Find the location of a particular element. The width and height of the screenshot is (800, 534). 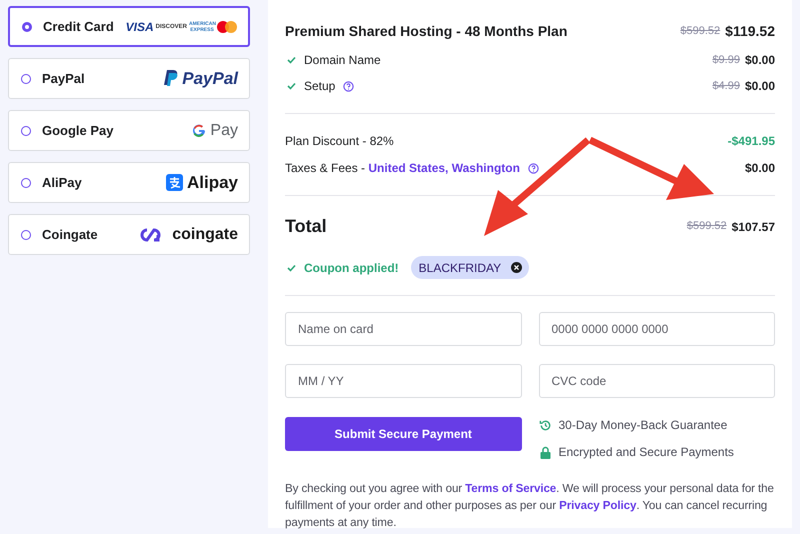

region-link: United States, Washington is located at coordinates (444, 168).